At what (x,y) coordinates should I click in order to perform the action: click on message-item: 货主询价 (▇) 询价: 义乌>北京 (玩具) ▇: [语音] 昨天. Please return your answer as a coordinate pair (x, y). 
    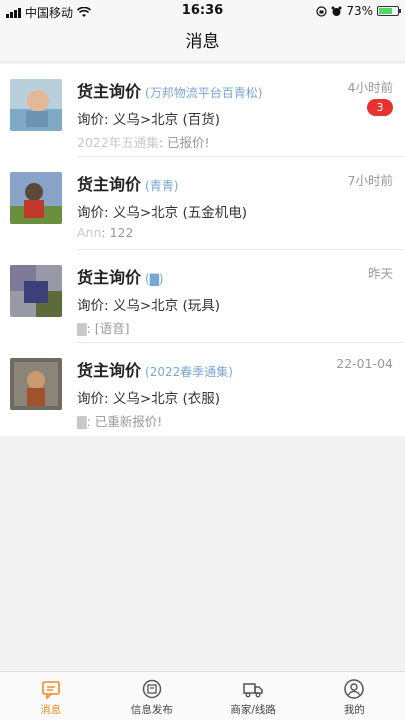
    Looking at the image, I should click on (202, 296).